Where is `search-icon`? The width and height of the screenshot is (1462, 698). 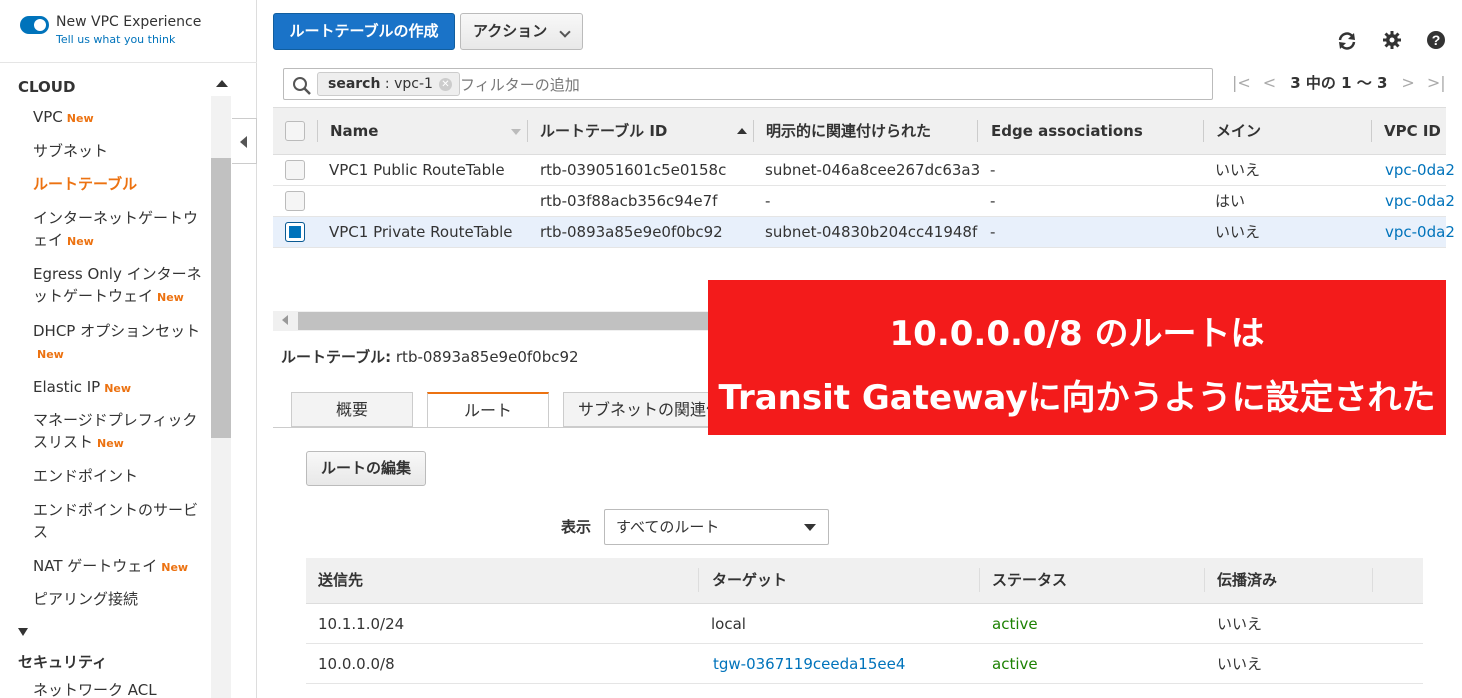 search-icon is located at coordinates (302, 86).